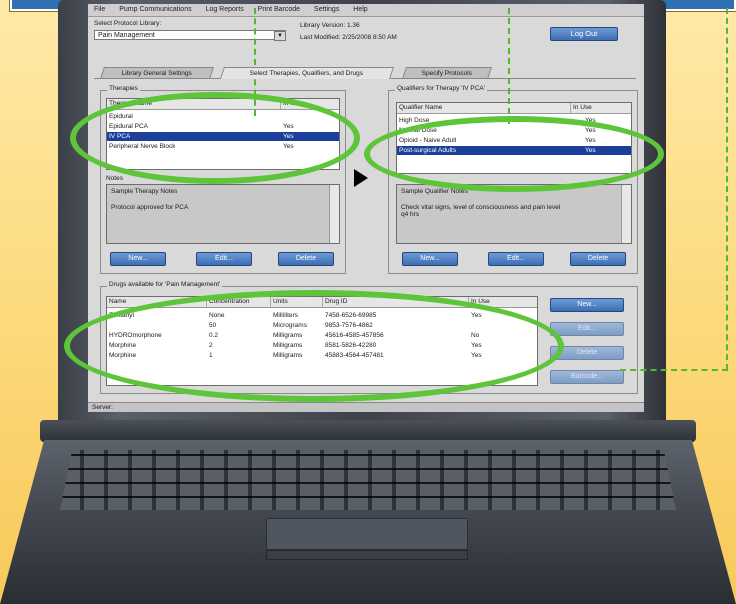 This screenshot has height=604, width=736. I want to click on status-text: Server:, so click(102, 407).